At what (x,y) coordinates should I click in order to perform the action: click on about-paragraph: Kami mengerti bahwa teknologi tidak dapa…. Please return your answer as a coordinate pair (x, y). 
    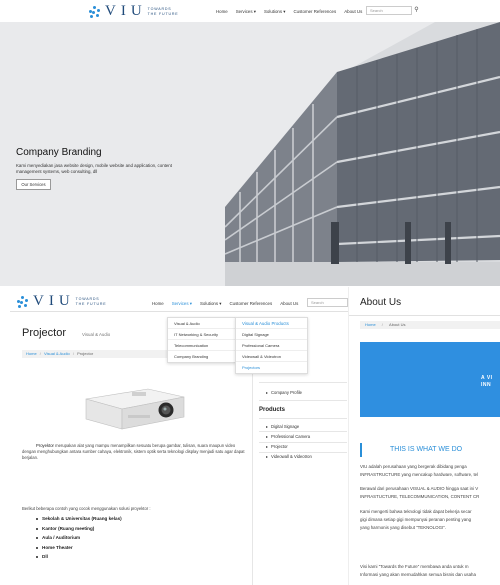
    Looking at the image, I should click on (416, 519).